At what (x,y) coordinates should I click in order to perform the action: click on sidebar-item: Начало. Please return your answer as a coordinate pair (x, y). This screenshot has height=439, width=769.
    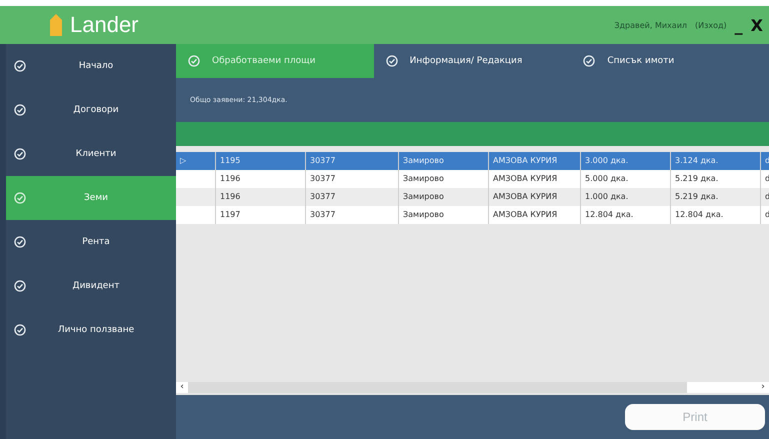
    Looking at the image, I should click on (91, 66).